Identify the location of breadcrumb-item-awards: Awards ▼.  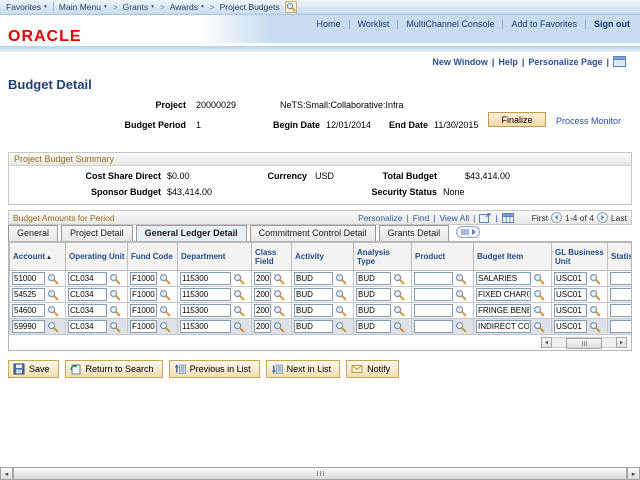
(187, 7).